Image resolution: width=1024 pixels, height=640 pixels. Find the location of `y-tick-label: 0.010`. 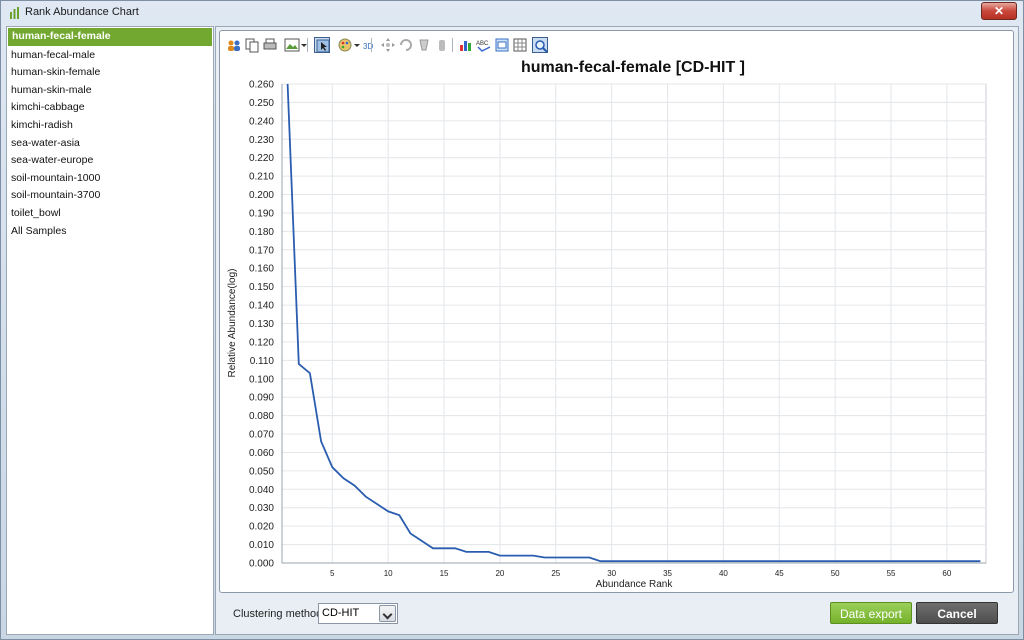

y-tick-label: 0.010 is located at coordinates (261, 545).